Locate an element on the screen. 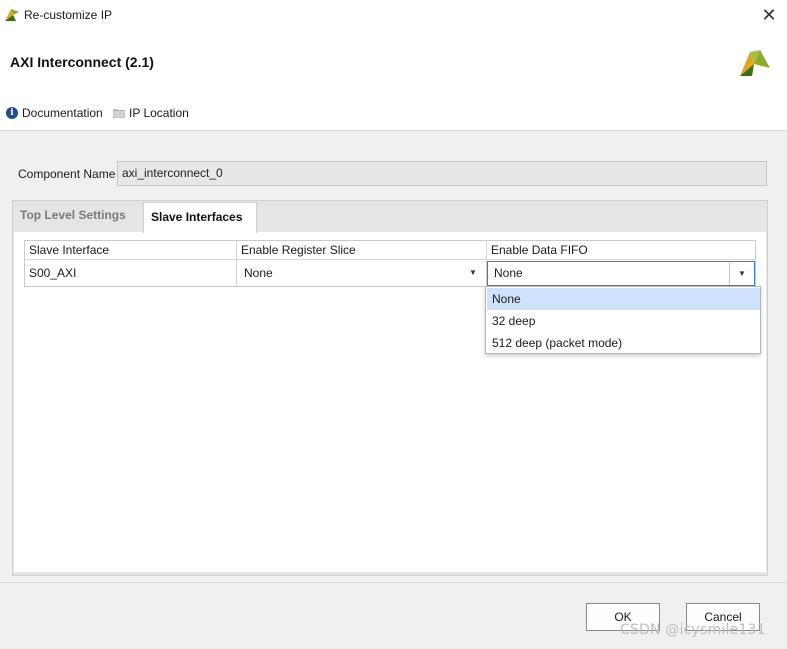 This screenshot has height=649, width=787. tab-slave-interfaces: Slave Interfaces is located at coordinates (200, 217).